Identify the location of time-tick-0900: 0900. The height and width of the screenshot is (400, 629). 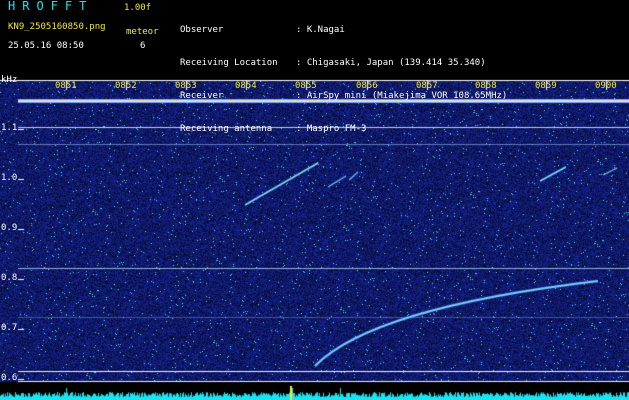
(606, 86).